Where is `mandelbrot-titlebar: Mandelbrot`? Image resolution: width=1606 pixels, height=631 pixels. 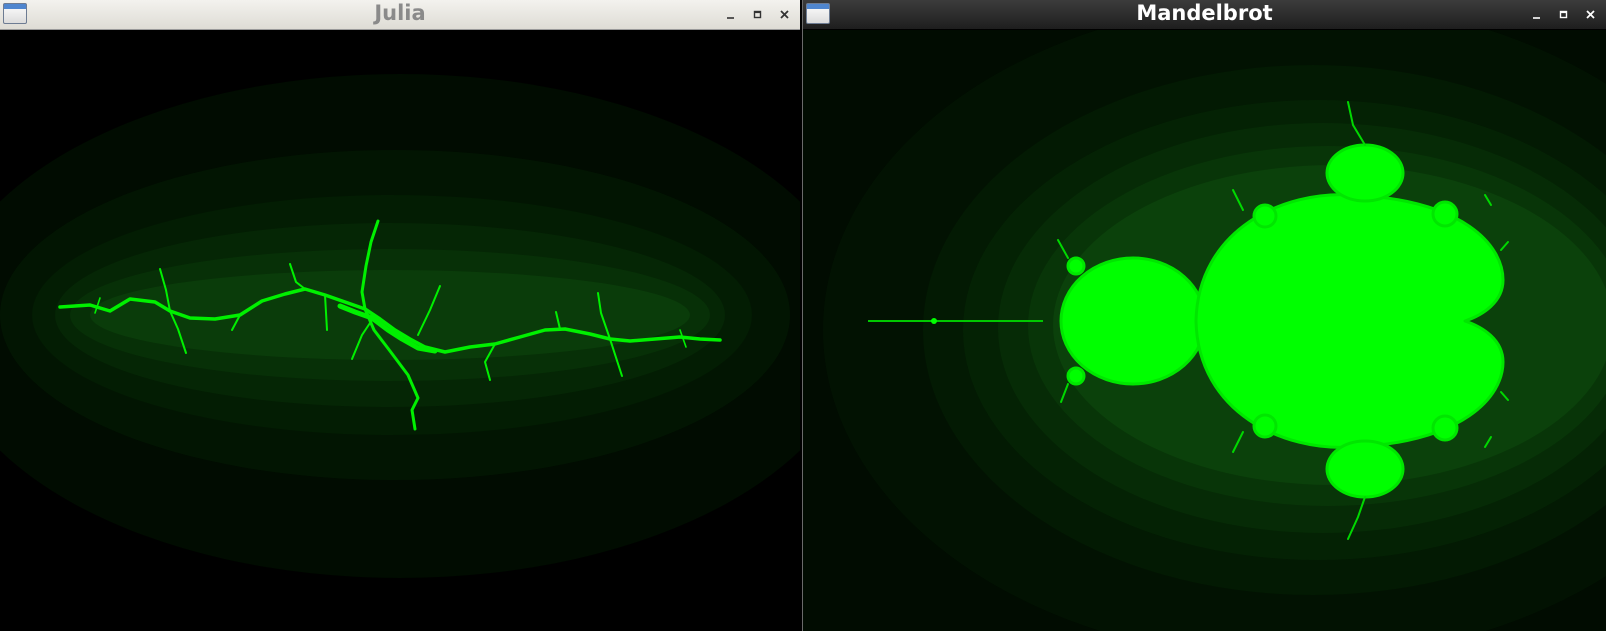
mandelbrot-titlebar: Mandelbrot is located at coordinates (1204, 15).